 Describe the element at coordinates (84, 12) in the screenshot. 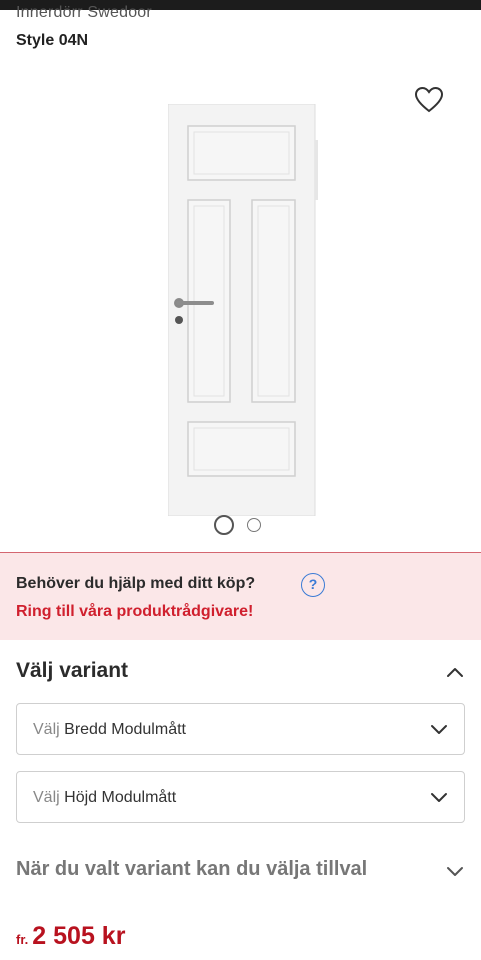

I see `product-brand: Innerdörr Swedoor` at that location.